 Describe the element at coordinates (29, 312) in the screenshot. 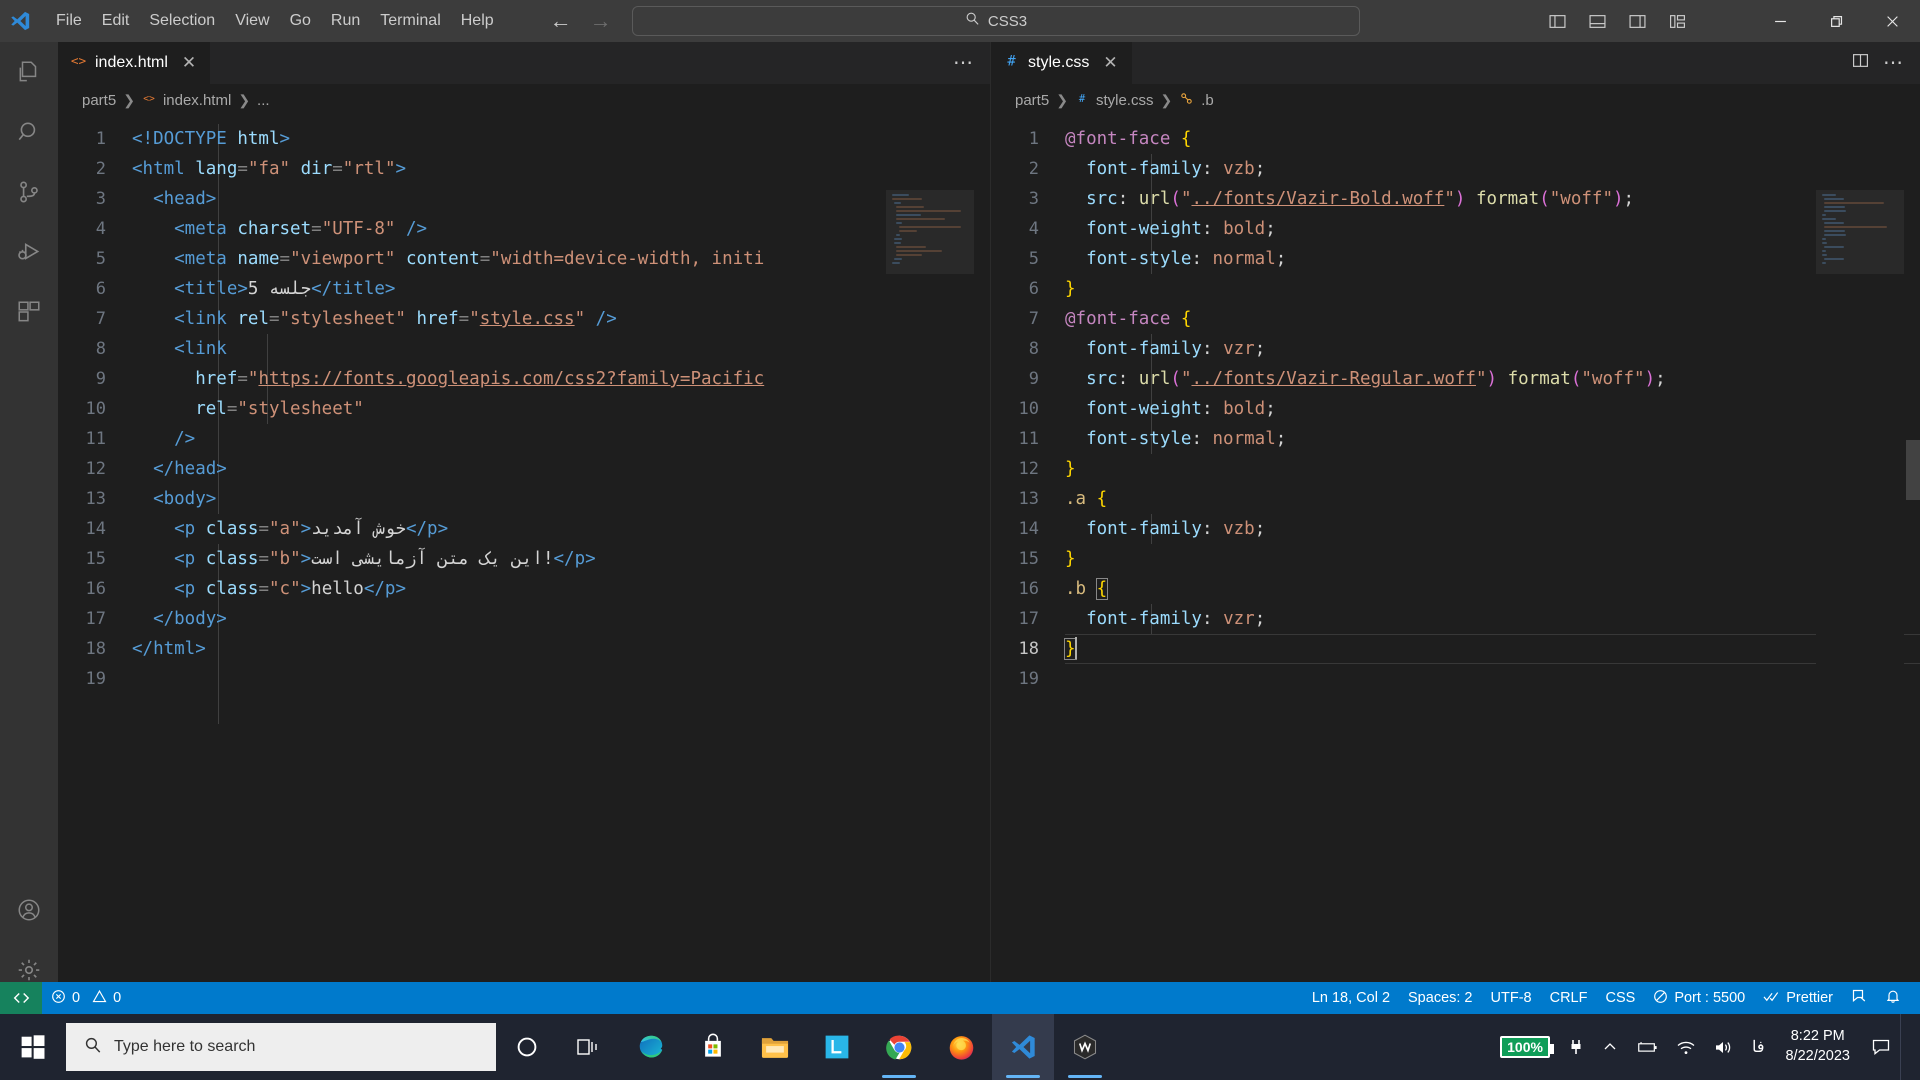

I see `sidebar-item-extensions` at that location.